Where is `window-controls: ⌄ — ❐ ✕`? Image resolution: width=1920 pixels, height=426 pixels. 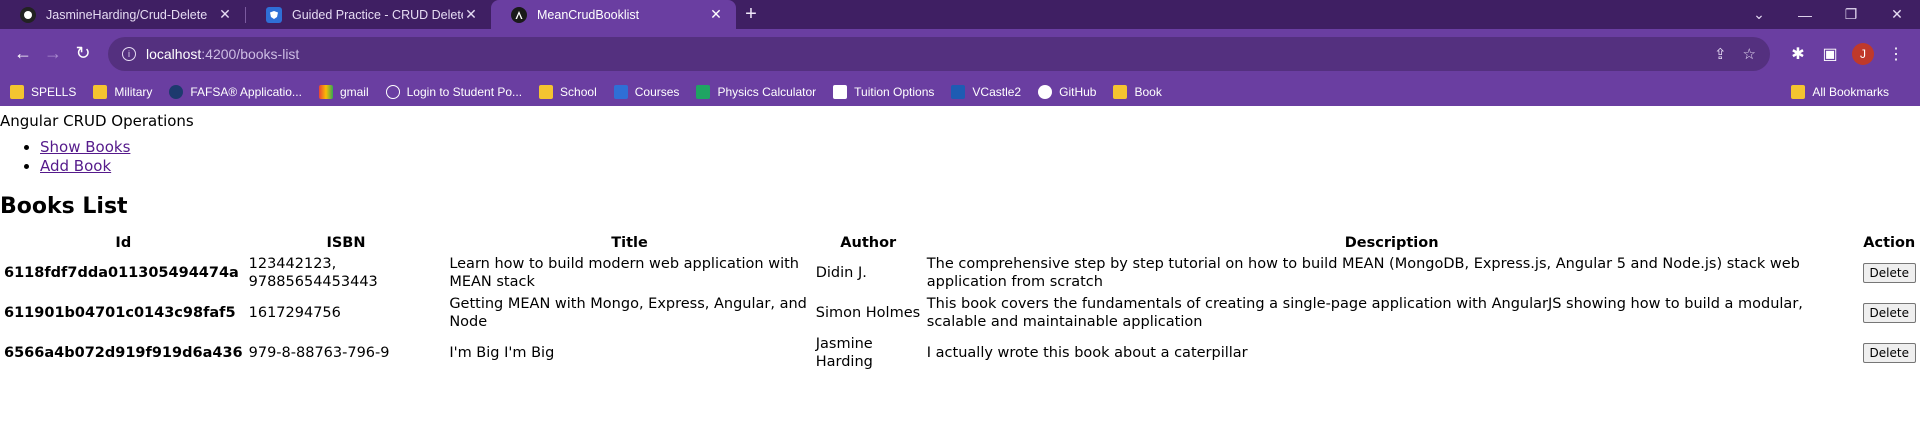
window-controls: ⌄ — ❐ ✕ is located at coordinates (1828, 14).